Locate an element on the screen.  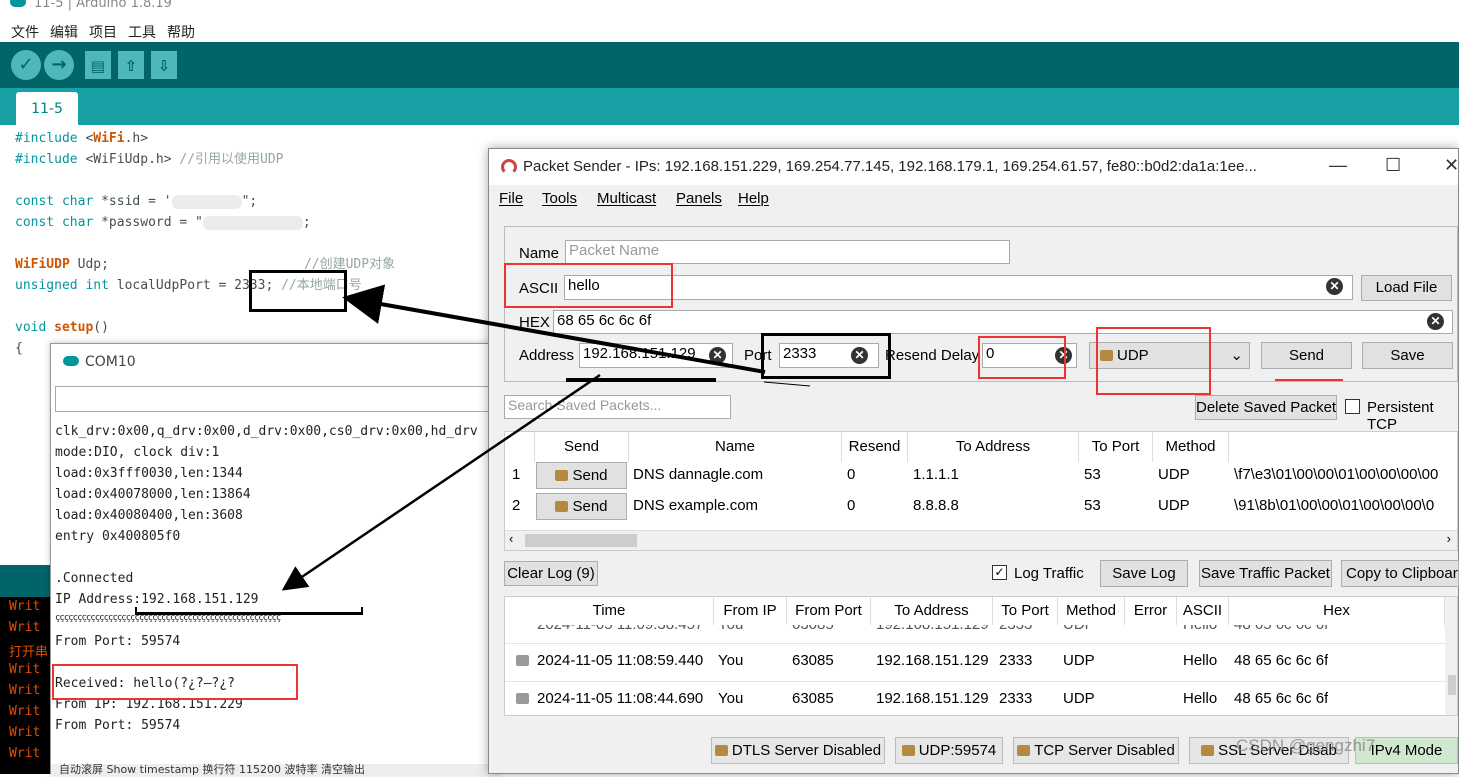
row-address: 1.1.1.1 is located at coordinates (936, 474).